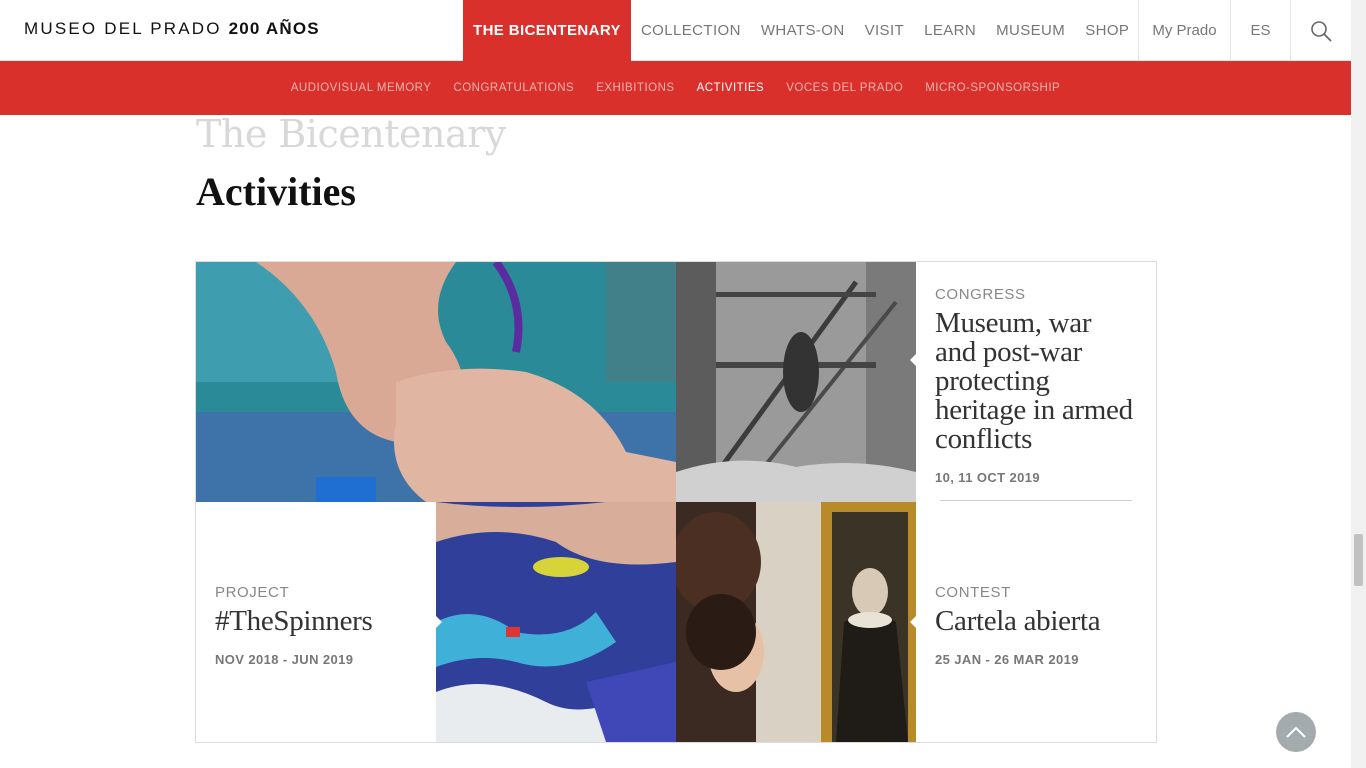 The image size is (1366, 768). What do you see at coordinates (439, 622) in the screenshot?
I see `card-pointer` at bounding box center [439, 622].